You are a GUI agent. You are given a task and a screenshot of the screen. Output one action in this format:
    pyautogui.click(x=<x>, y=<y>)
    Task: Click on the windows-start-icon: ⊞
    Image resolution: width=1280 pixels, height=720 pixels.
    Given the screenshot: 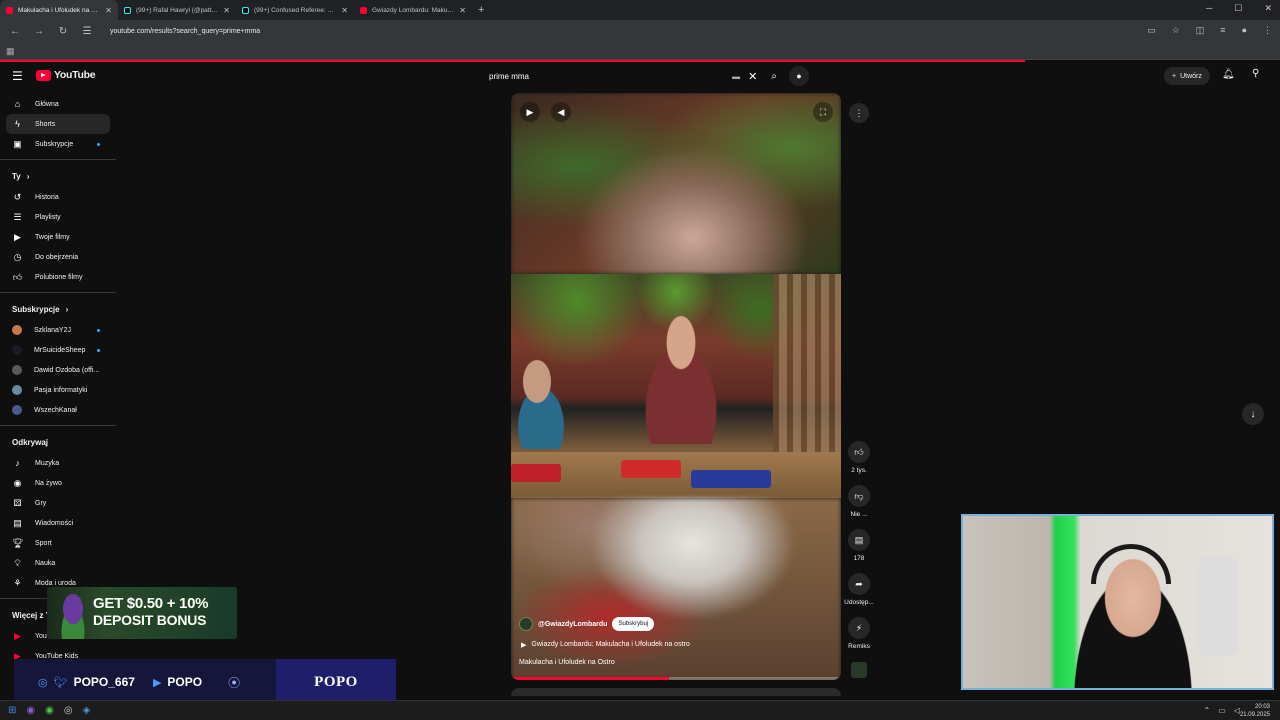 What is the action you would take?
    pyautogui.click(x=12, y=710)
    